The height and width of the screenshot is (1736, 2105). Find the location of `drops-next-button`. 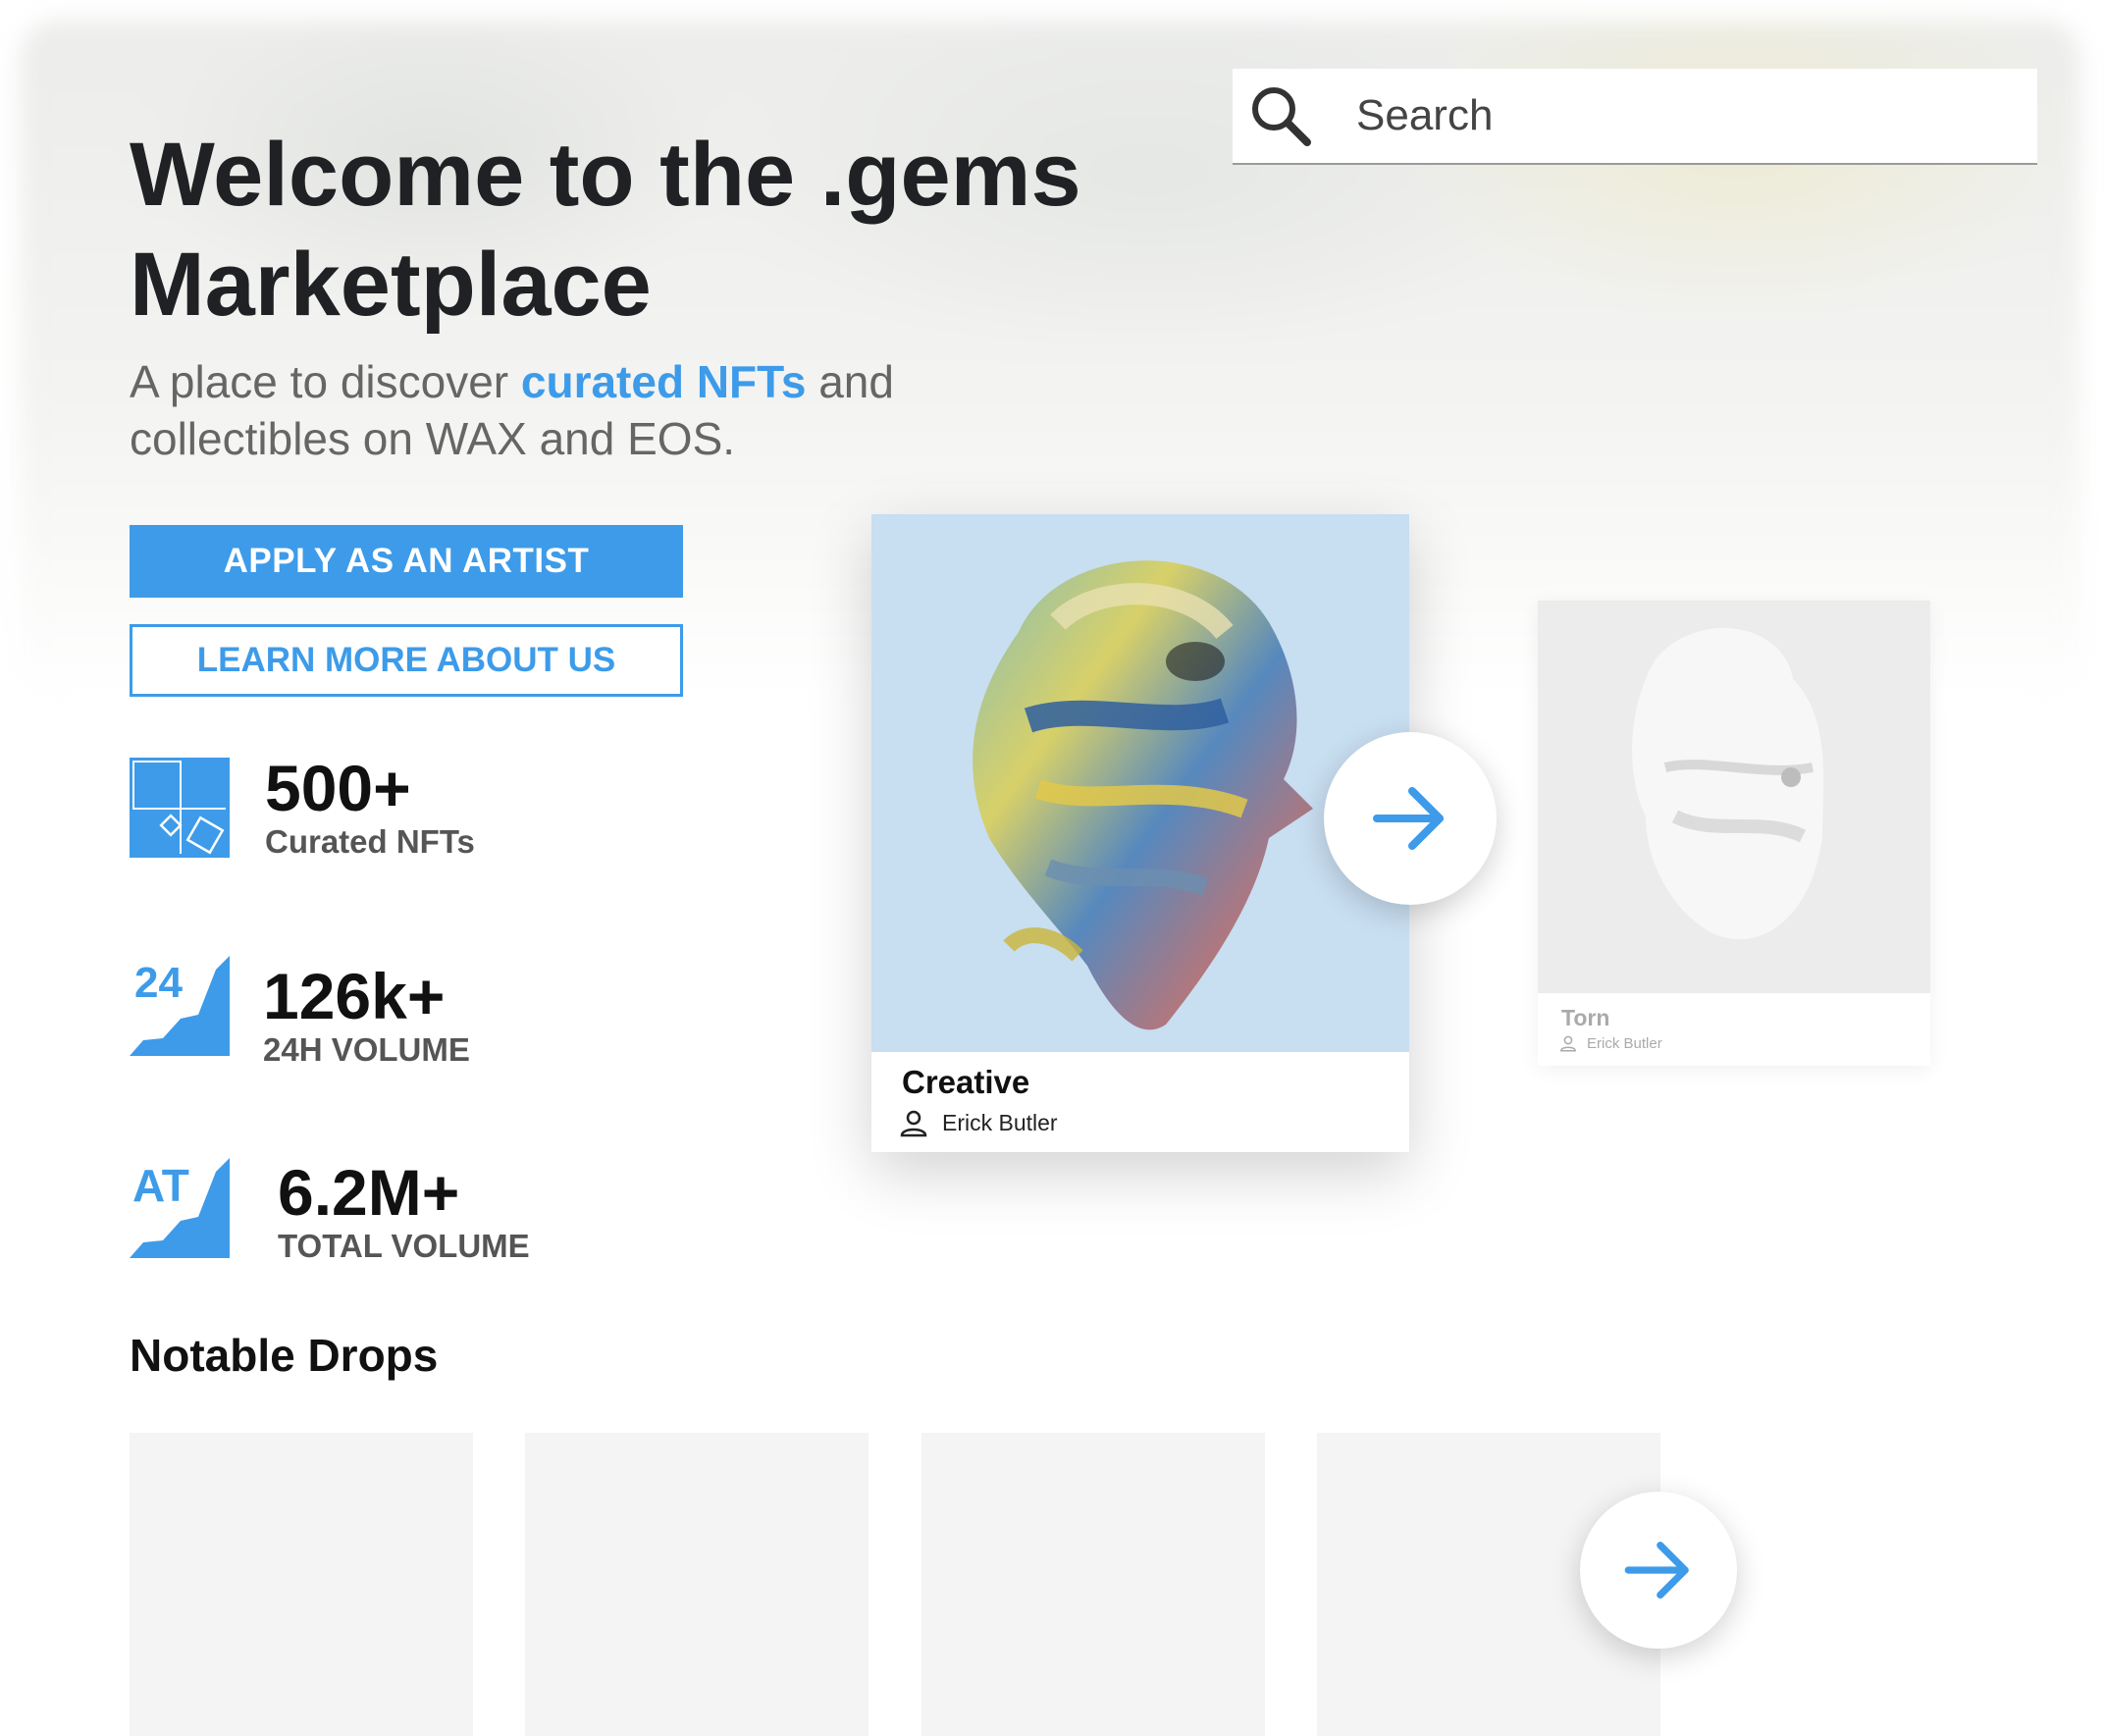

drops-next-button is located at coordinates (1658, 1570).